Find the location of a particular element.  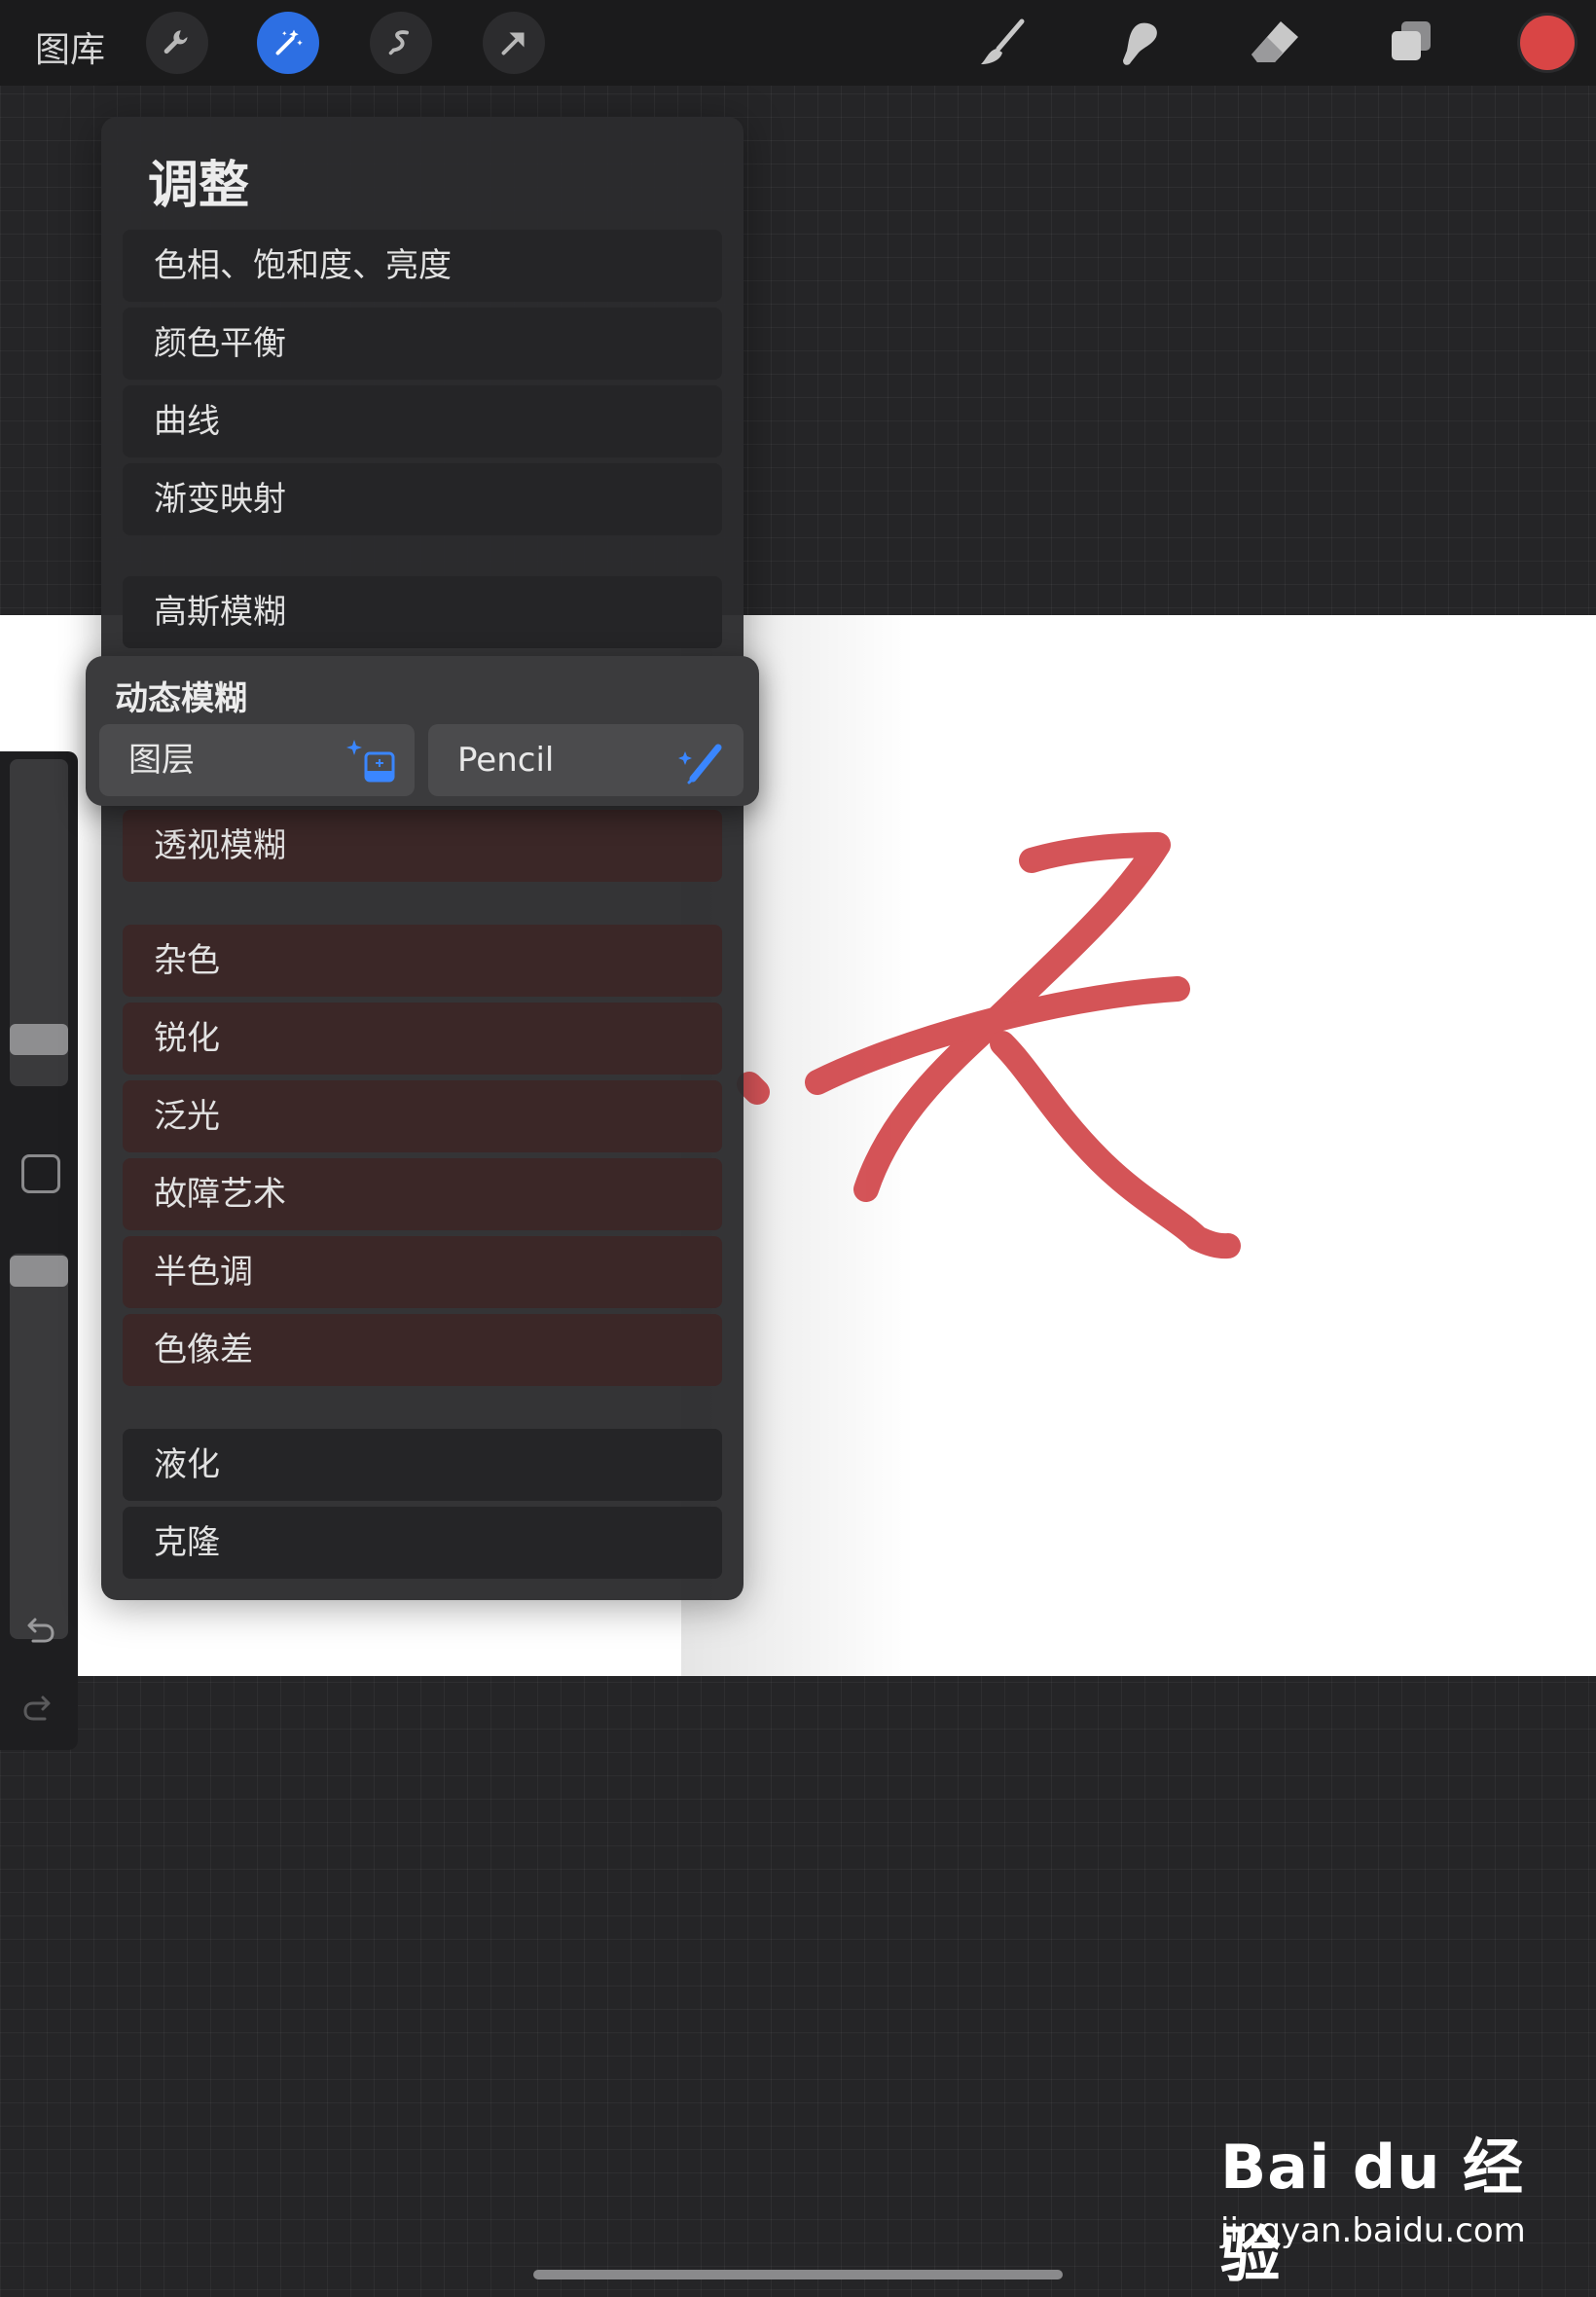

baidu-jingyan-watermark: Bai du 经验 jingyan.baidu.com is located at coordinates (1385, 2204).